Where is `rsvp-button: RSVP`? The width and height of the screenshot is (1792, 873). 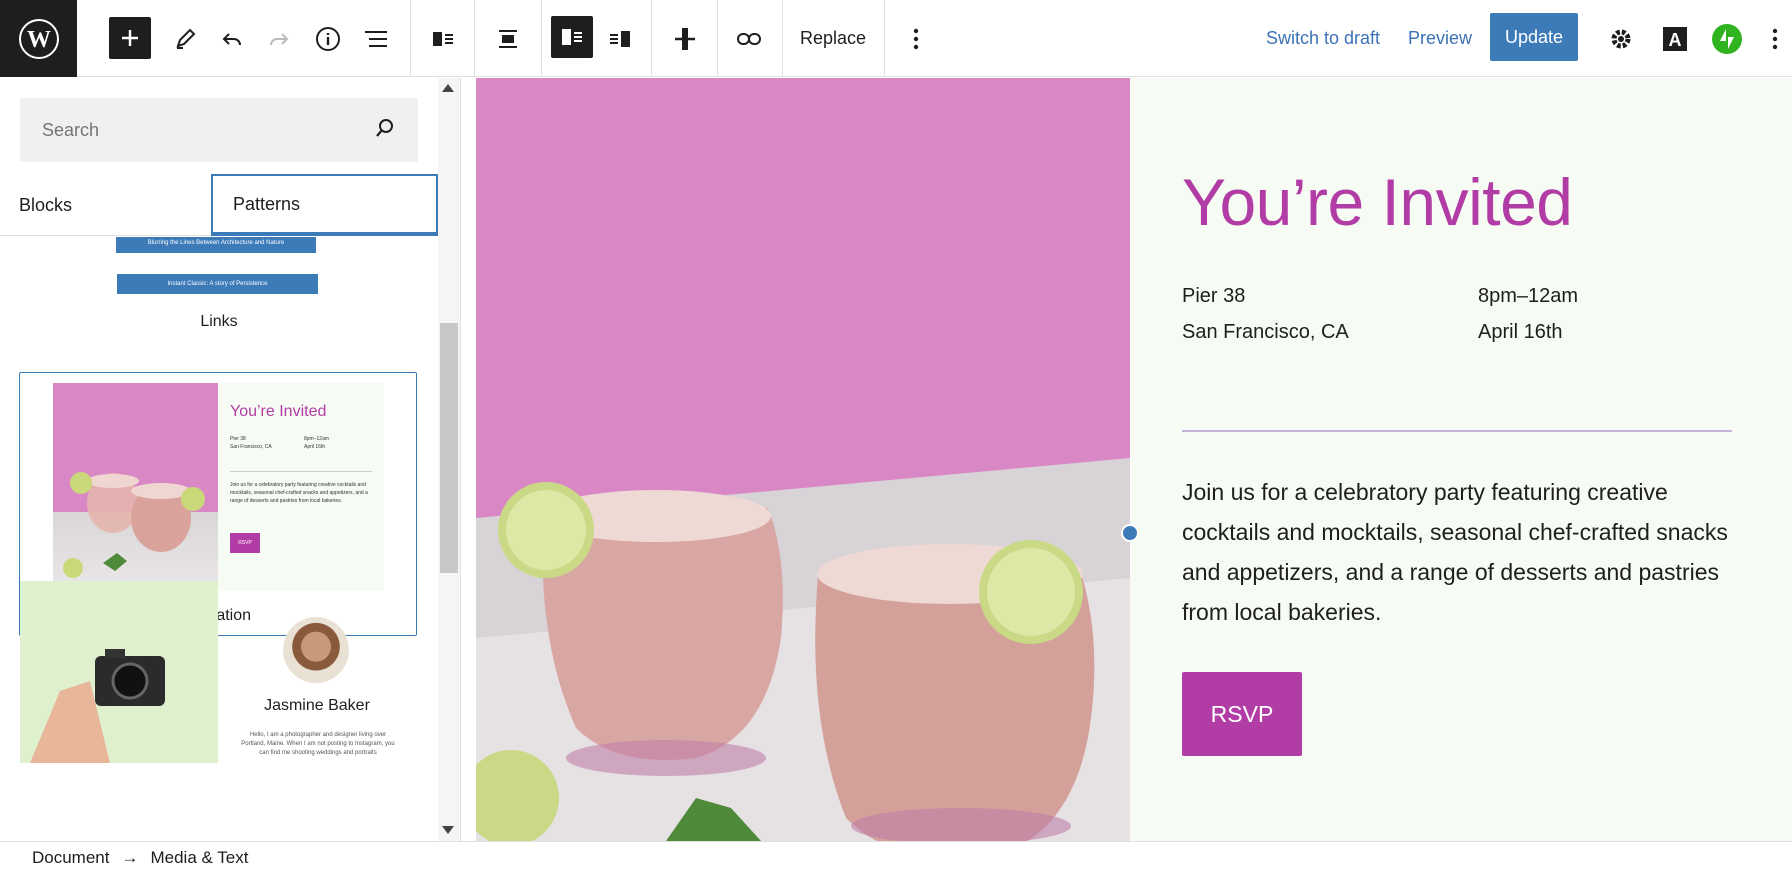
rsvp-button: RSVP is located at coordinates (1242, 714).